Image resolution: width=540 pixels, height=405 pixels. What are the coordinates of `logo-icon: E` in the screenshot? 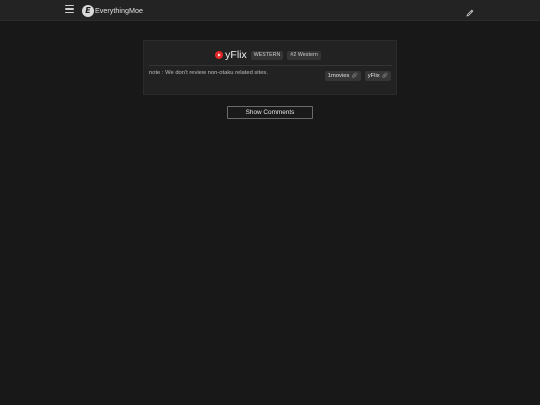 It's located at (88, 10).